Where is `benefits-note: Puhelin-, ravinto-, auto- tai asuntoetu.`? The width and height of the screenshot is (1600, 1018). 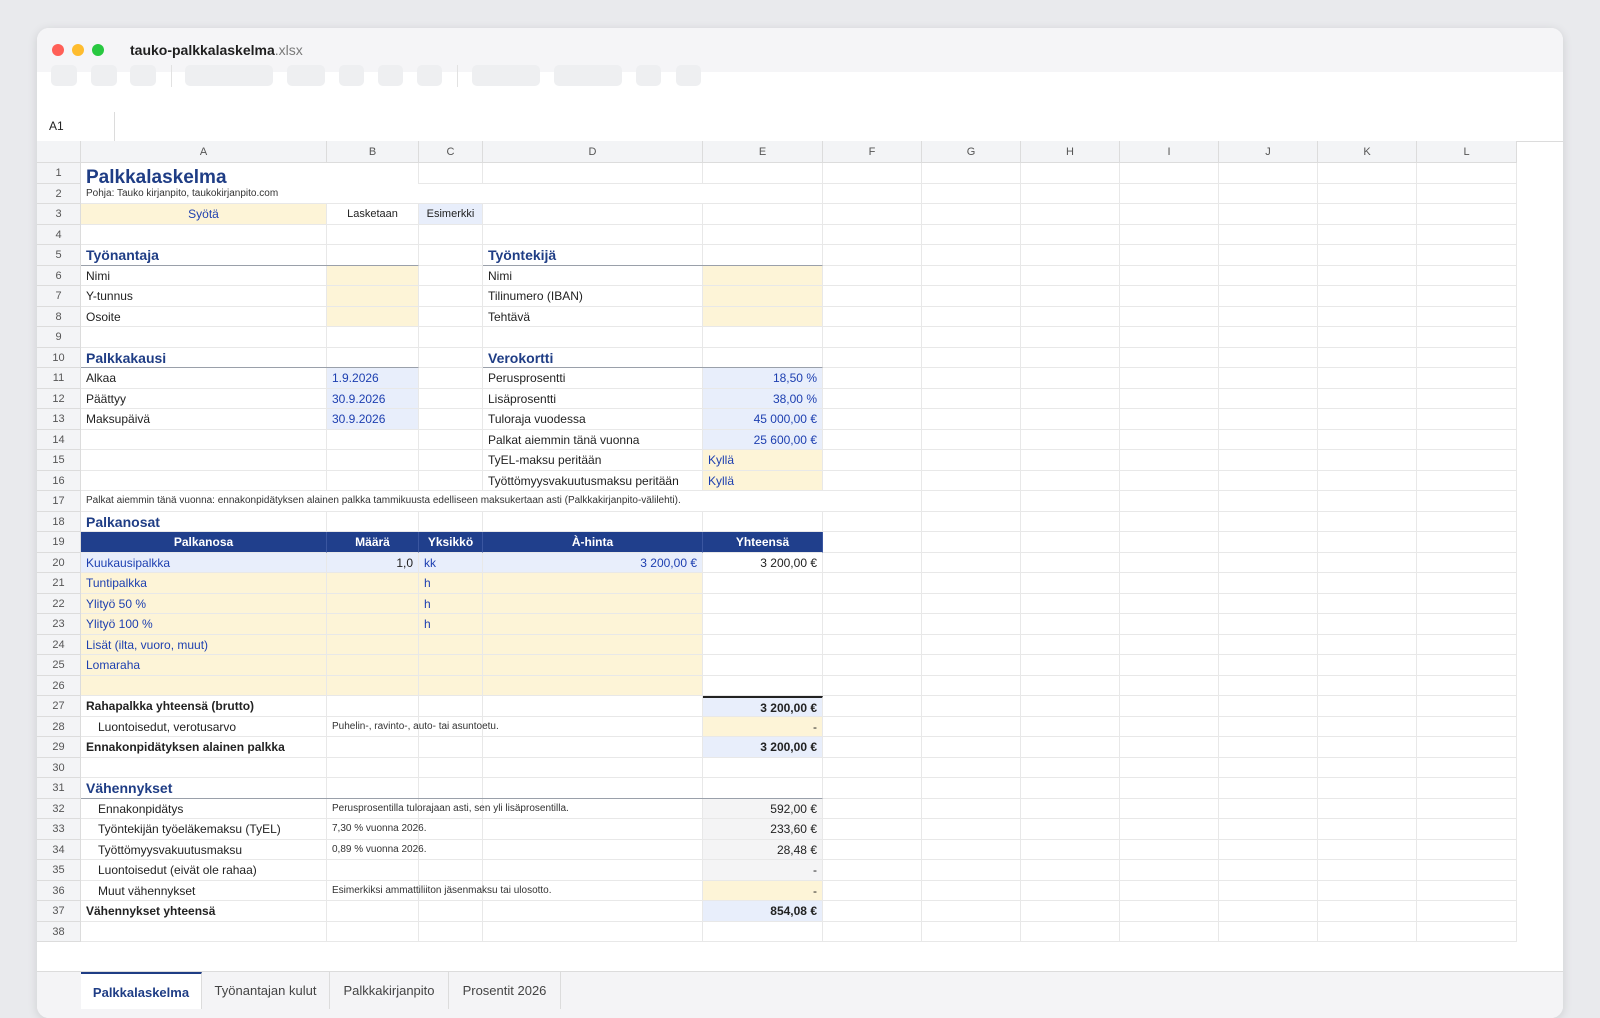
benefits-note: Puhelin-, ravinto-, auto- tai asuntoetu. is located at coordinates (515, 726).